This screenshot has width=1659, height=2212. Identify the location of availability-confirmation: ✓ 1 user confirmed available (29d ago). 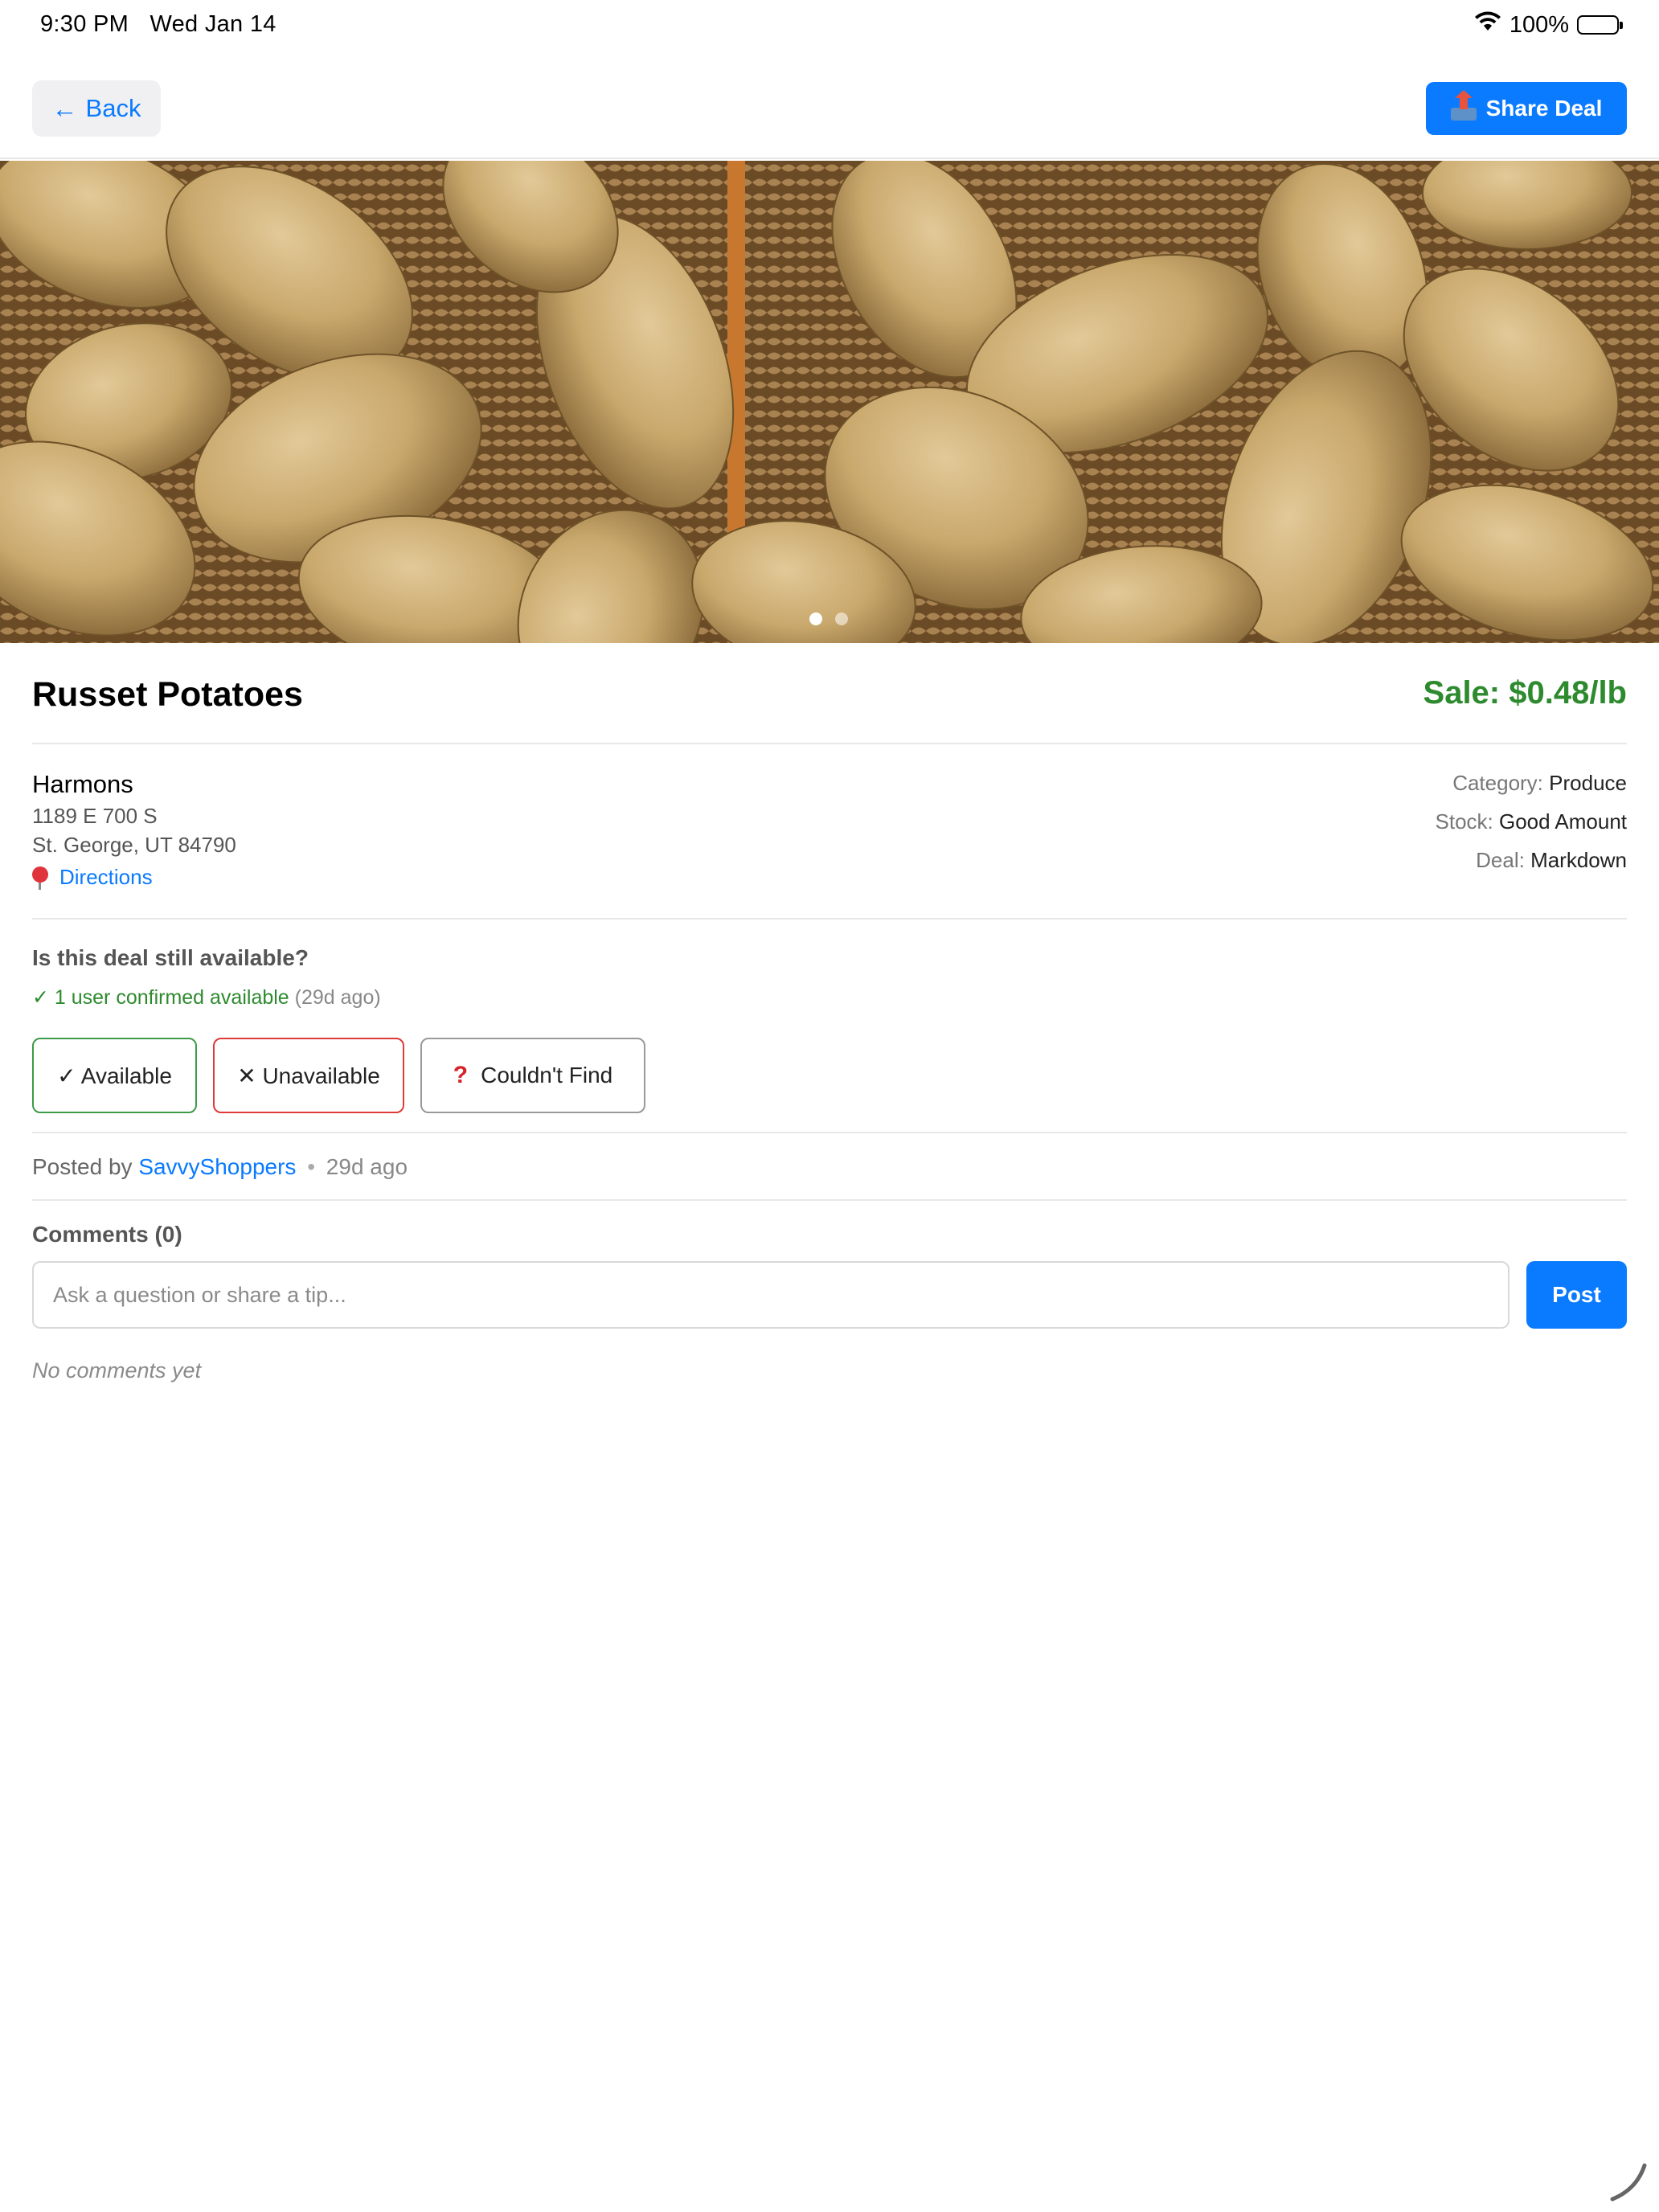
(206, 997).